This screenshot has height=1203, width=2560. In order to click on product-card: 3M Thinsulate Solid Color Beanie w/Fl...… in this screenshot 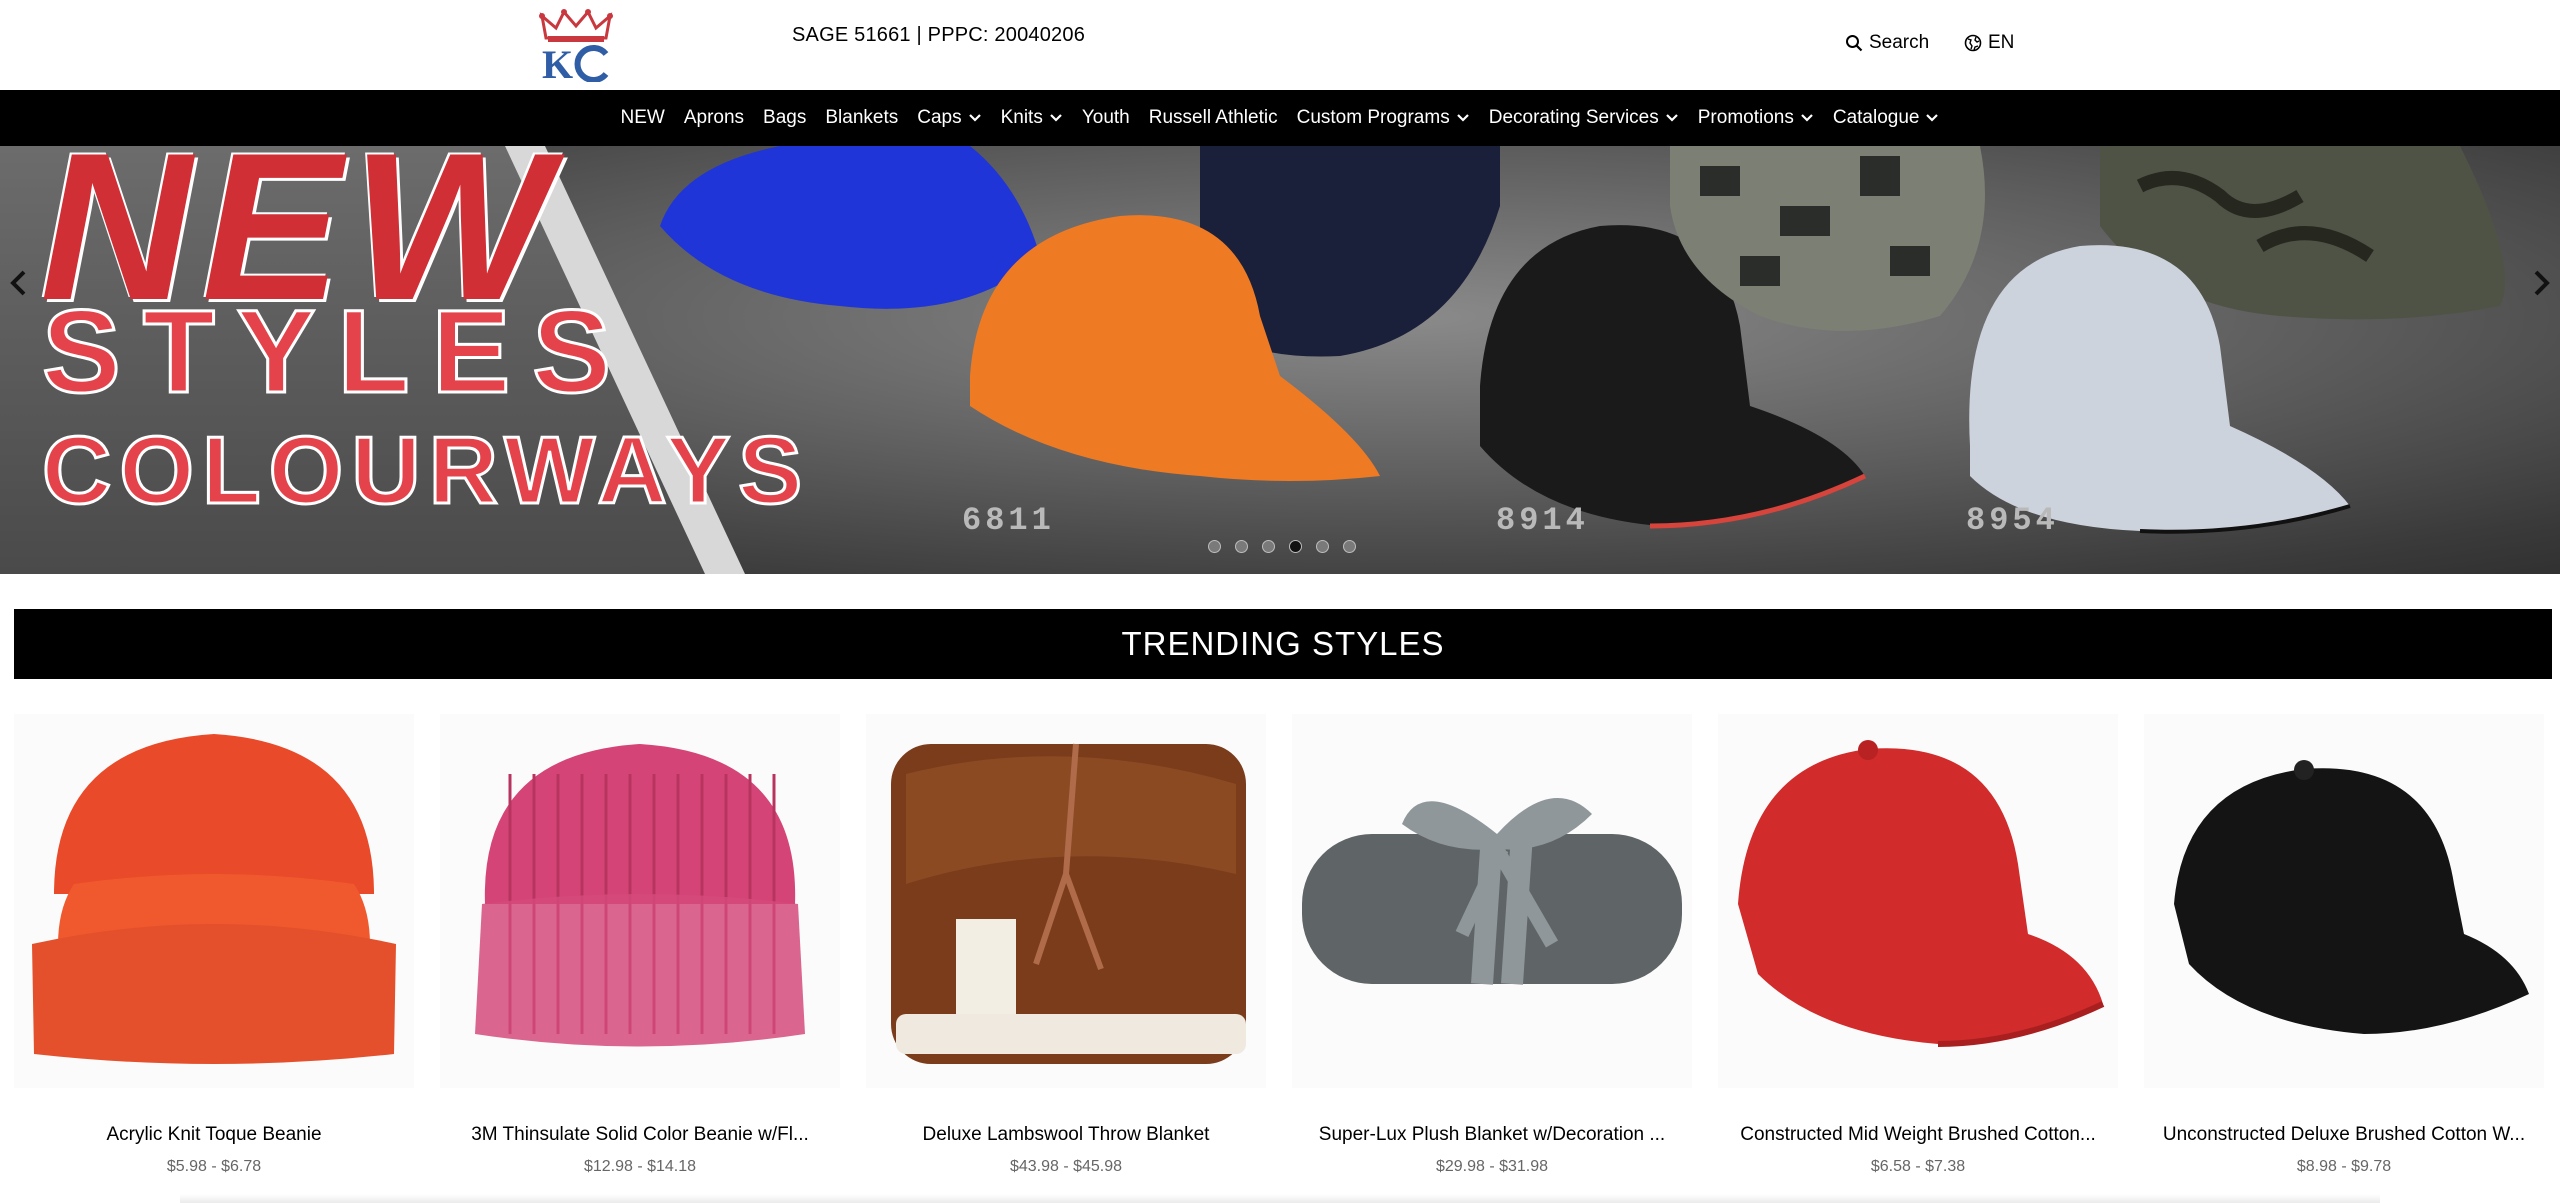, I will do `click(640, 954)`.